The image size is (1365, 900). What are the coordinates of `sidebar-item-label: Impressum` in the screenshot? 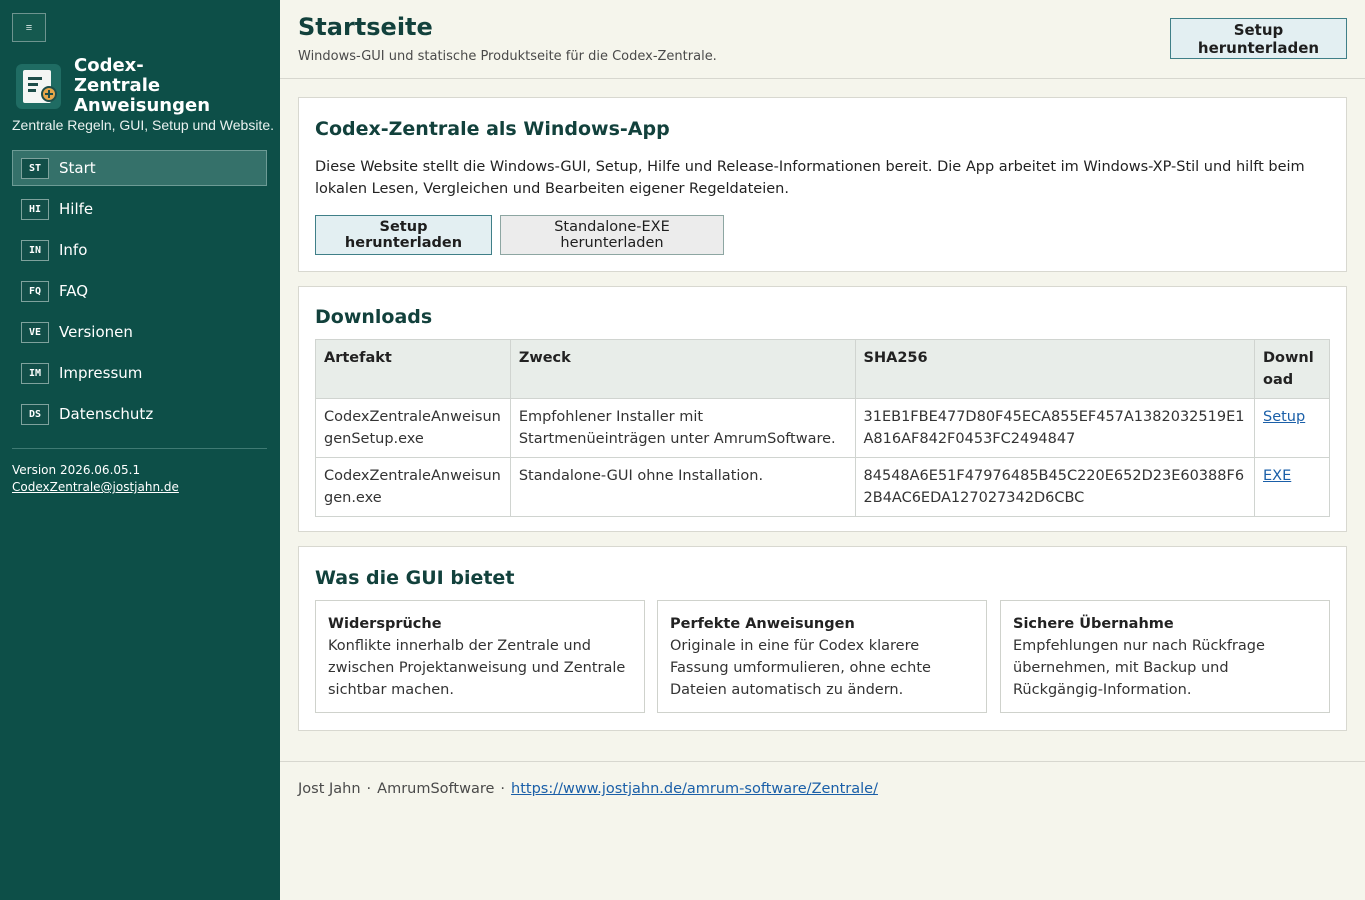 It's located at (101, 373).